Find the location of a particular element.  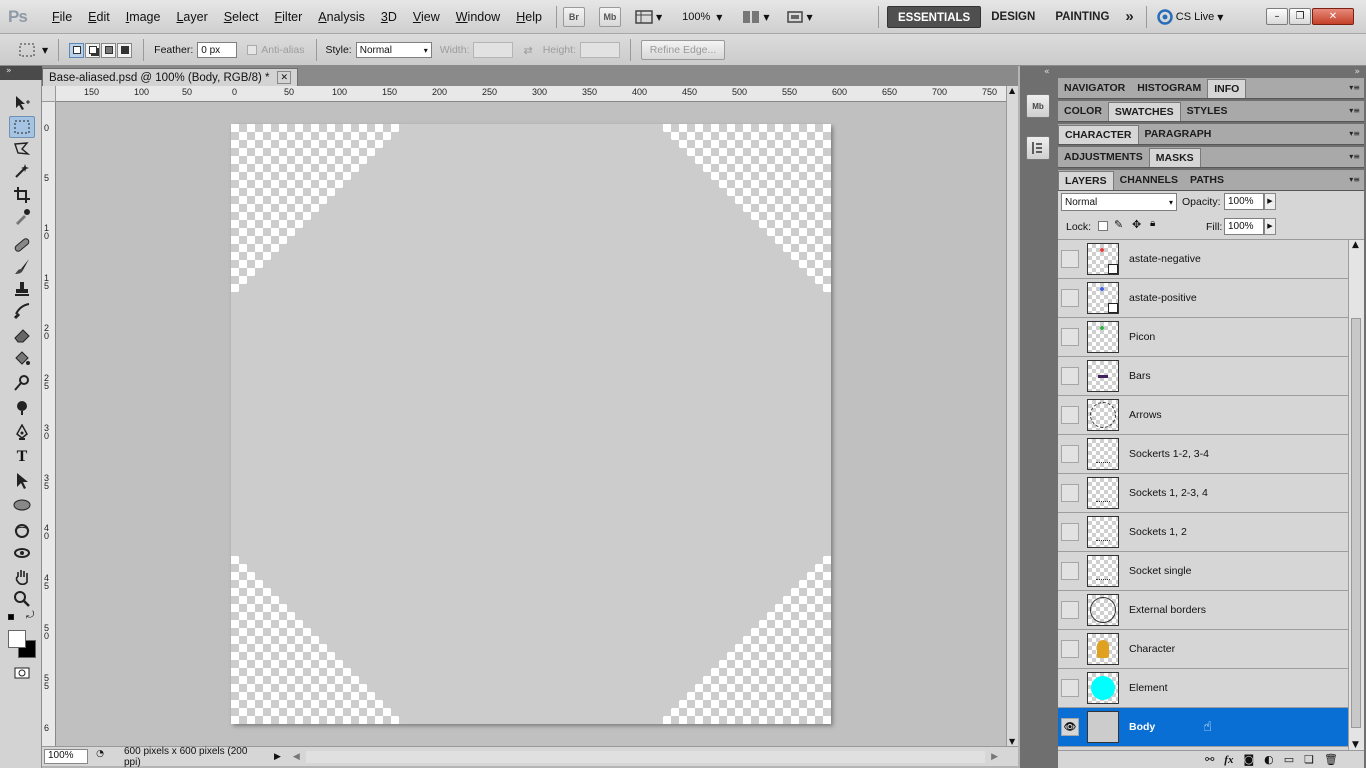

subtract-selection-button is located at coordinates (109, 50).